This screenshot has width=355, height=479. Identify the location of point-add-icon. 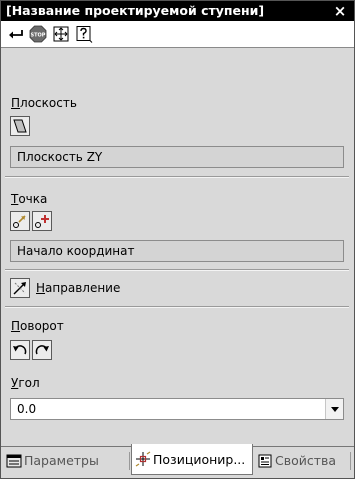
(42, 221).